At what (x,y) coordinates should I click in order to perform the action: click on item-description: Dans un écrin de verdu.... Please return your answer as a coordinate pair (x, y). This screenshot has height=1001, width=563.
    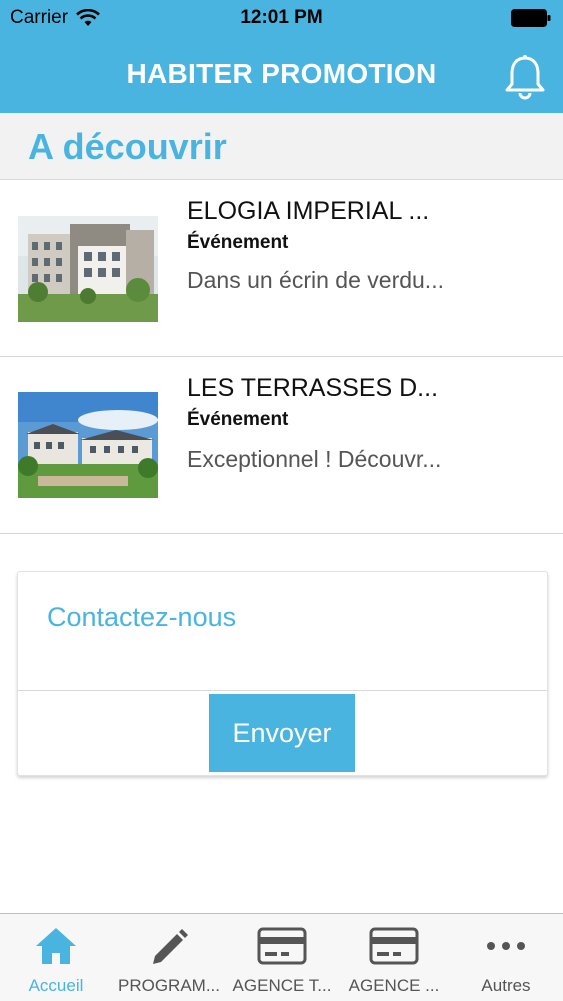
    Looking at the image, I should click on (315, 280).